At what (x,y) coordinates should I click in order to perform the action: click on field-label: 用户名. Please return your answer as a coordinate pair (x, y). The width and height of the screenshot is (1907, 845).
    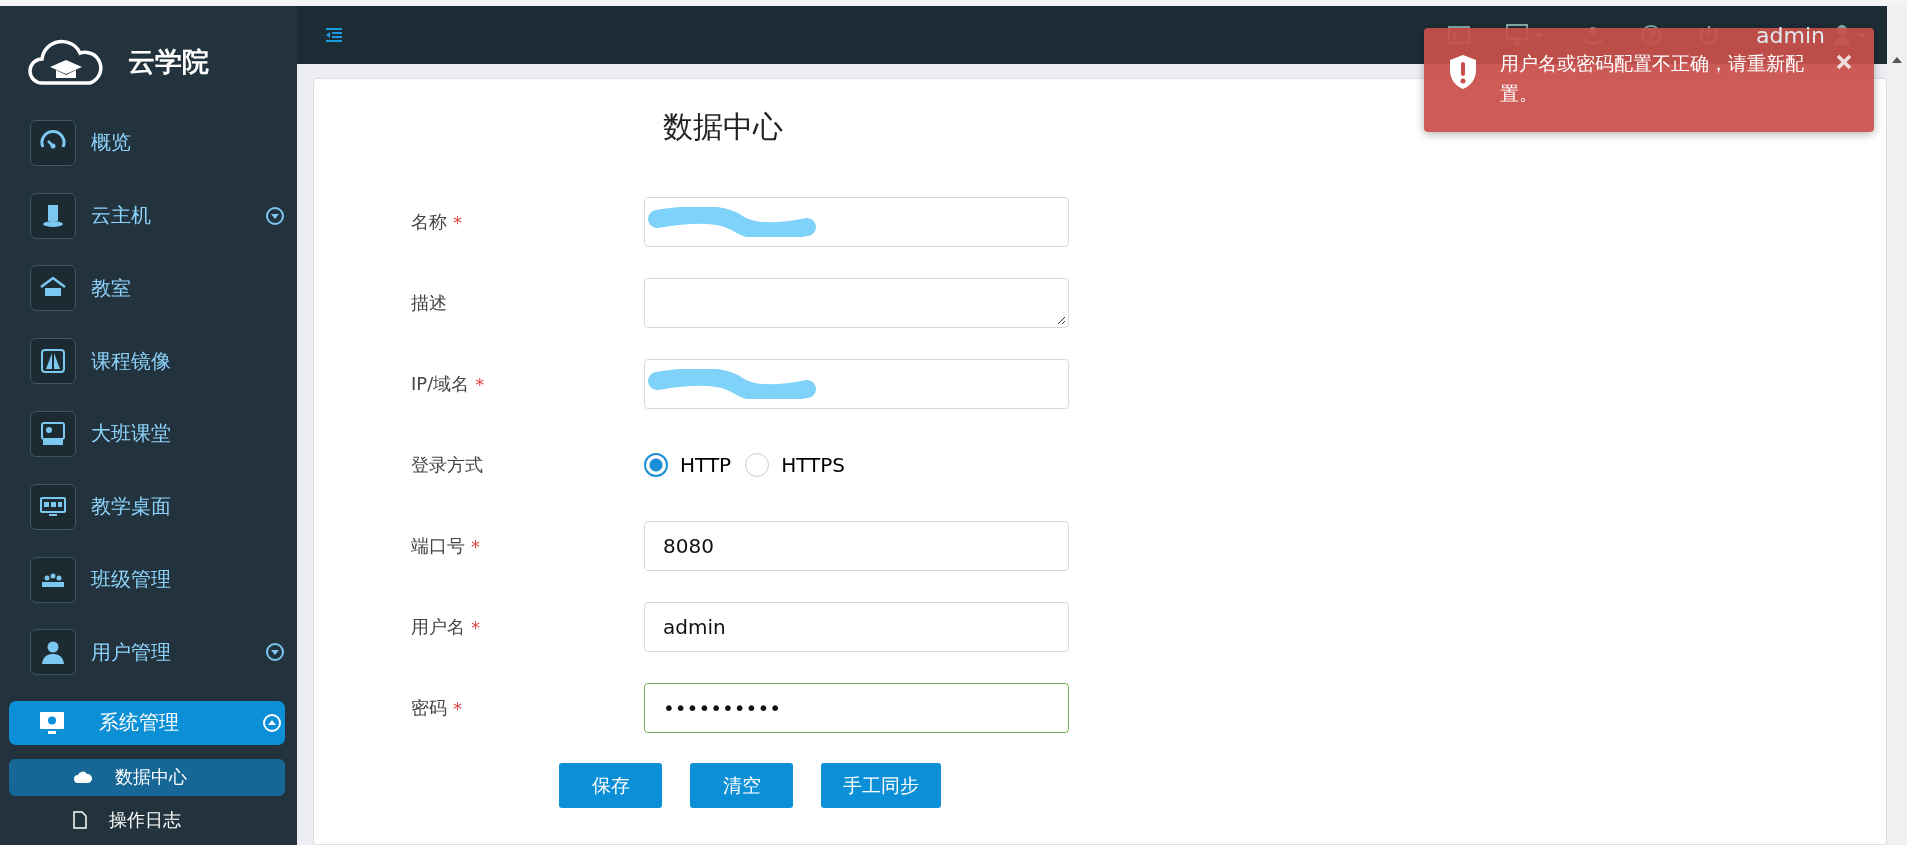
    Looking at the image, I should click on (438, 627).